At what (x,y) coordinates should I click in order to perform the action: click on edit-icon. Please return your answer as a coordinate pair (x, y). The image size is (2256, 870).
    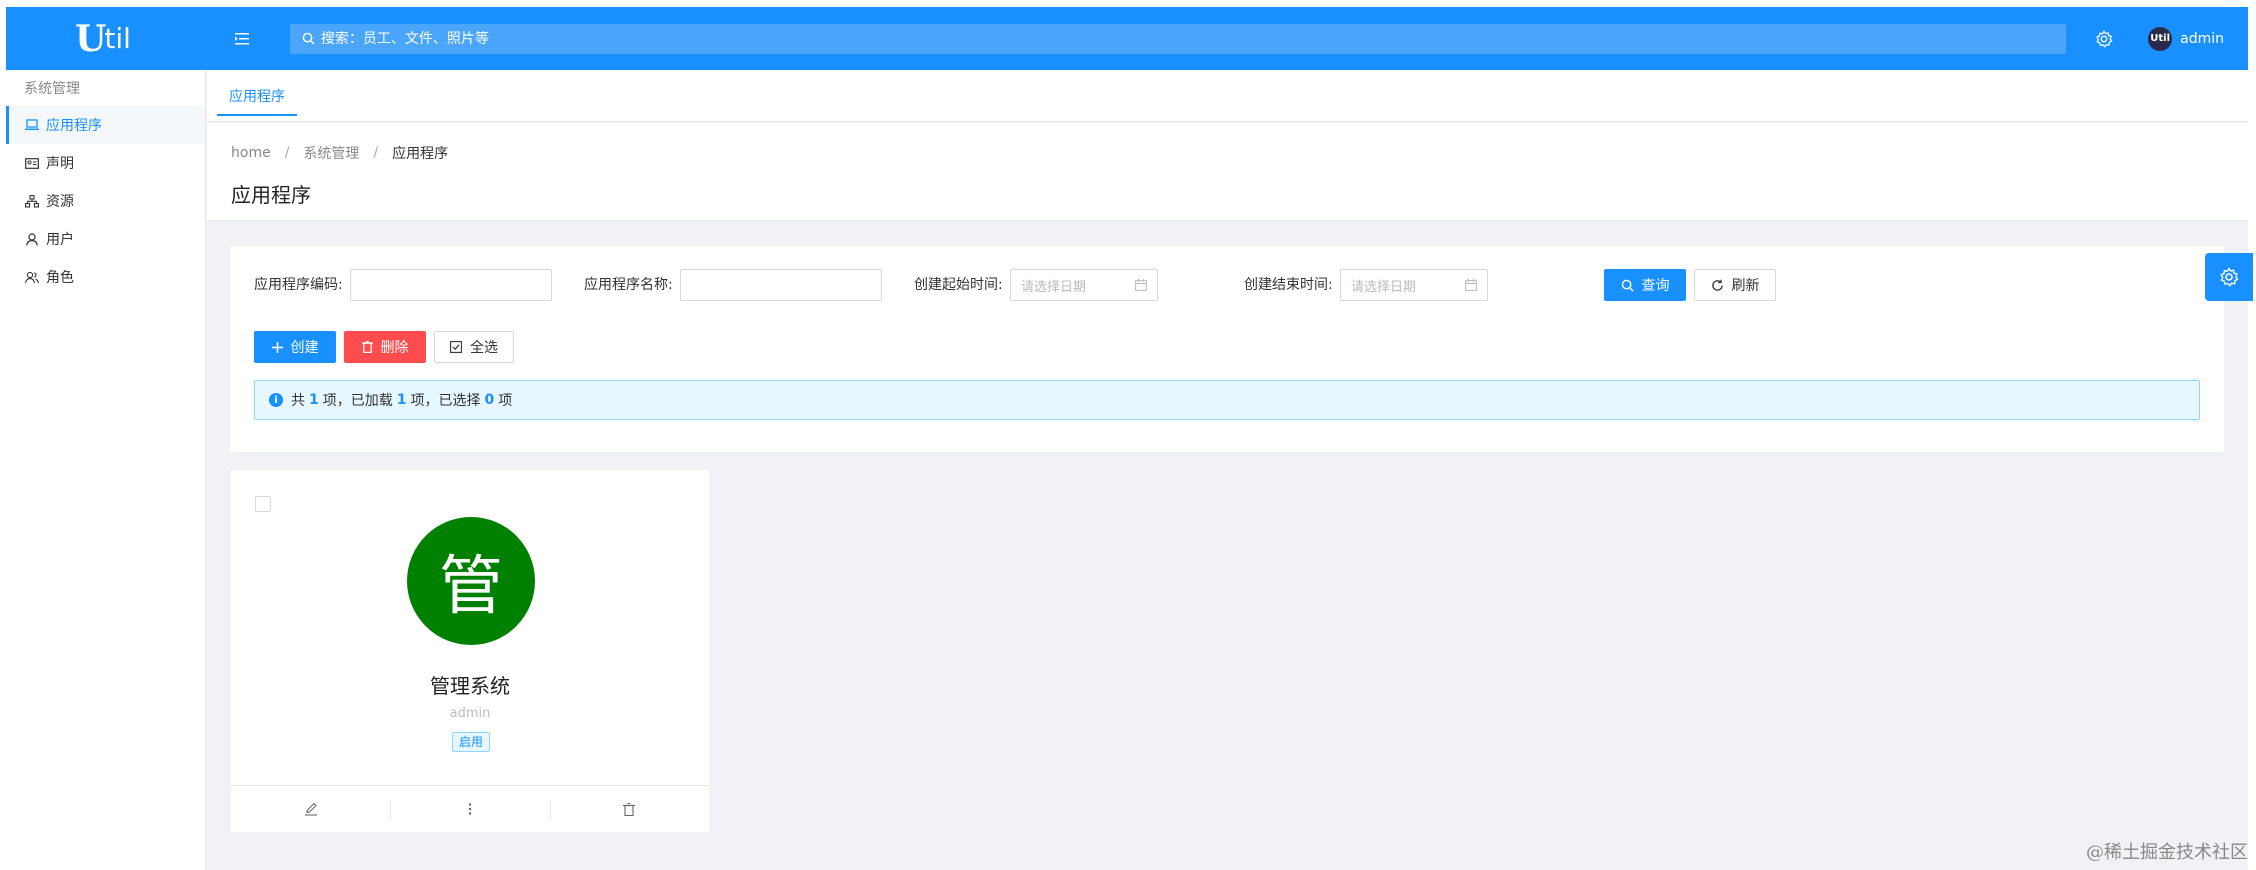
    Looking at the image, I should click on (310, 809).